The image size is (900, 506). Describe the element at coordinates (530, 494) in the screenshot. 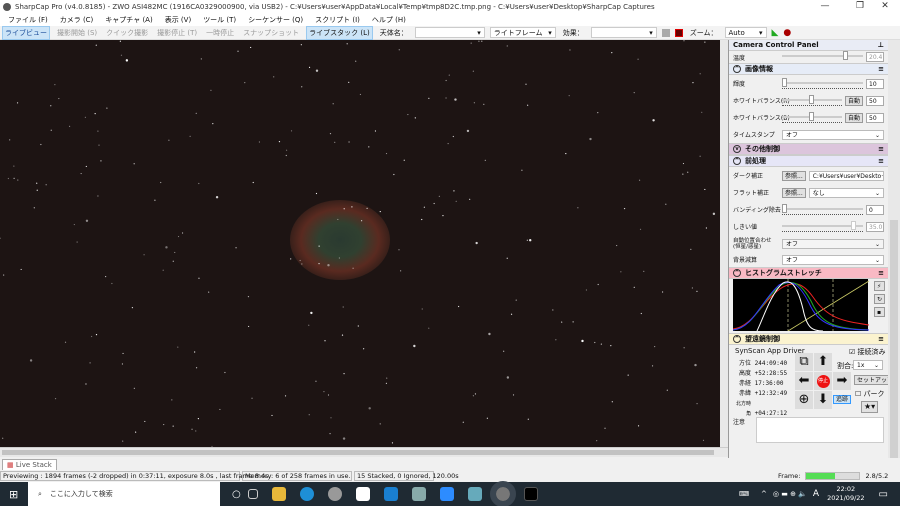

I see `camera-app-icon` at that location.